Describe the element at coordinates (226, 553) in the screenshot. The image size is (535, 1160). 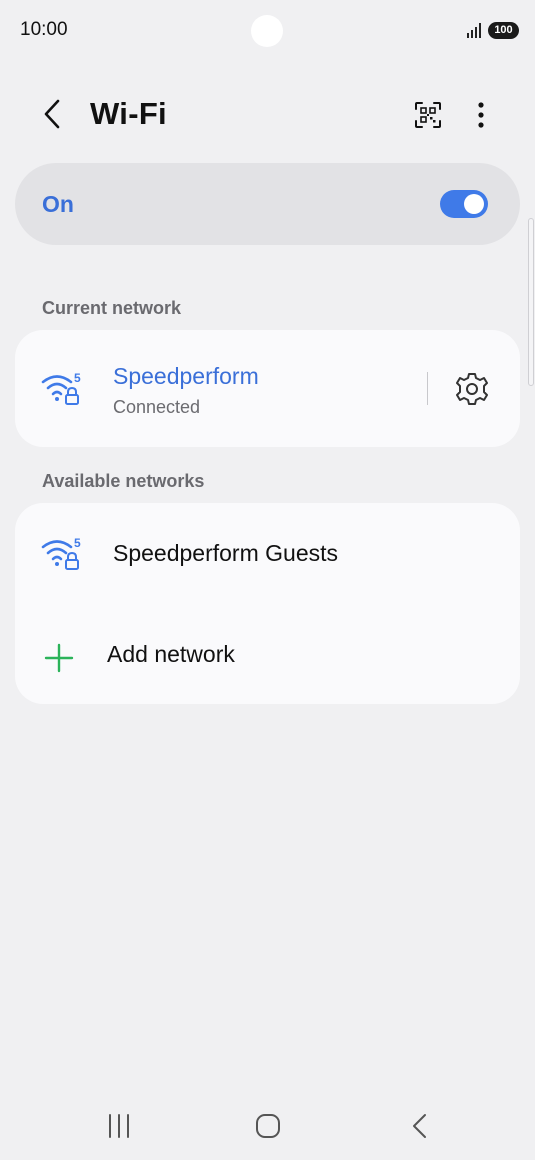
I see `available-network-name: Speedperform Guests` at that location.